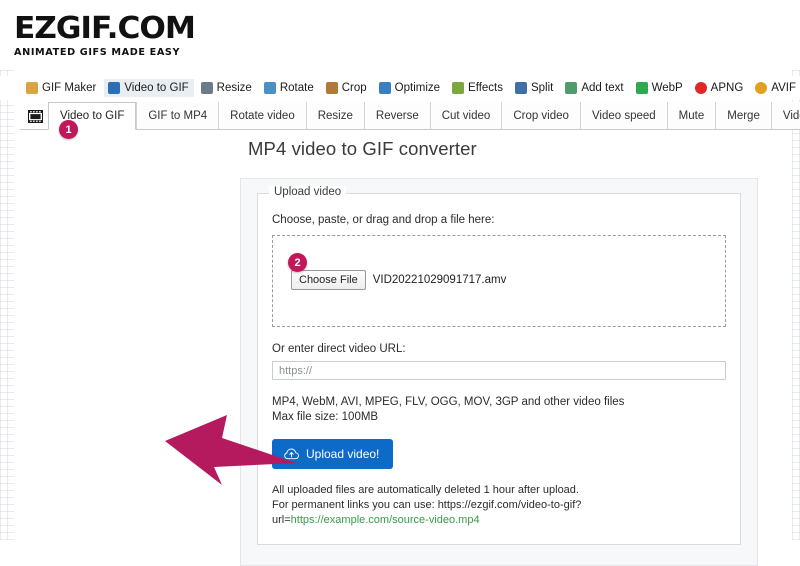  I want to click on file-dropzone: Choose File VID20221029091717.amv, so click(499, 281).